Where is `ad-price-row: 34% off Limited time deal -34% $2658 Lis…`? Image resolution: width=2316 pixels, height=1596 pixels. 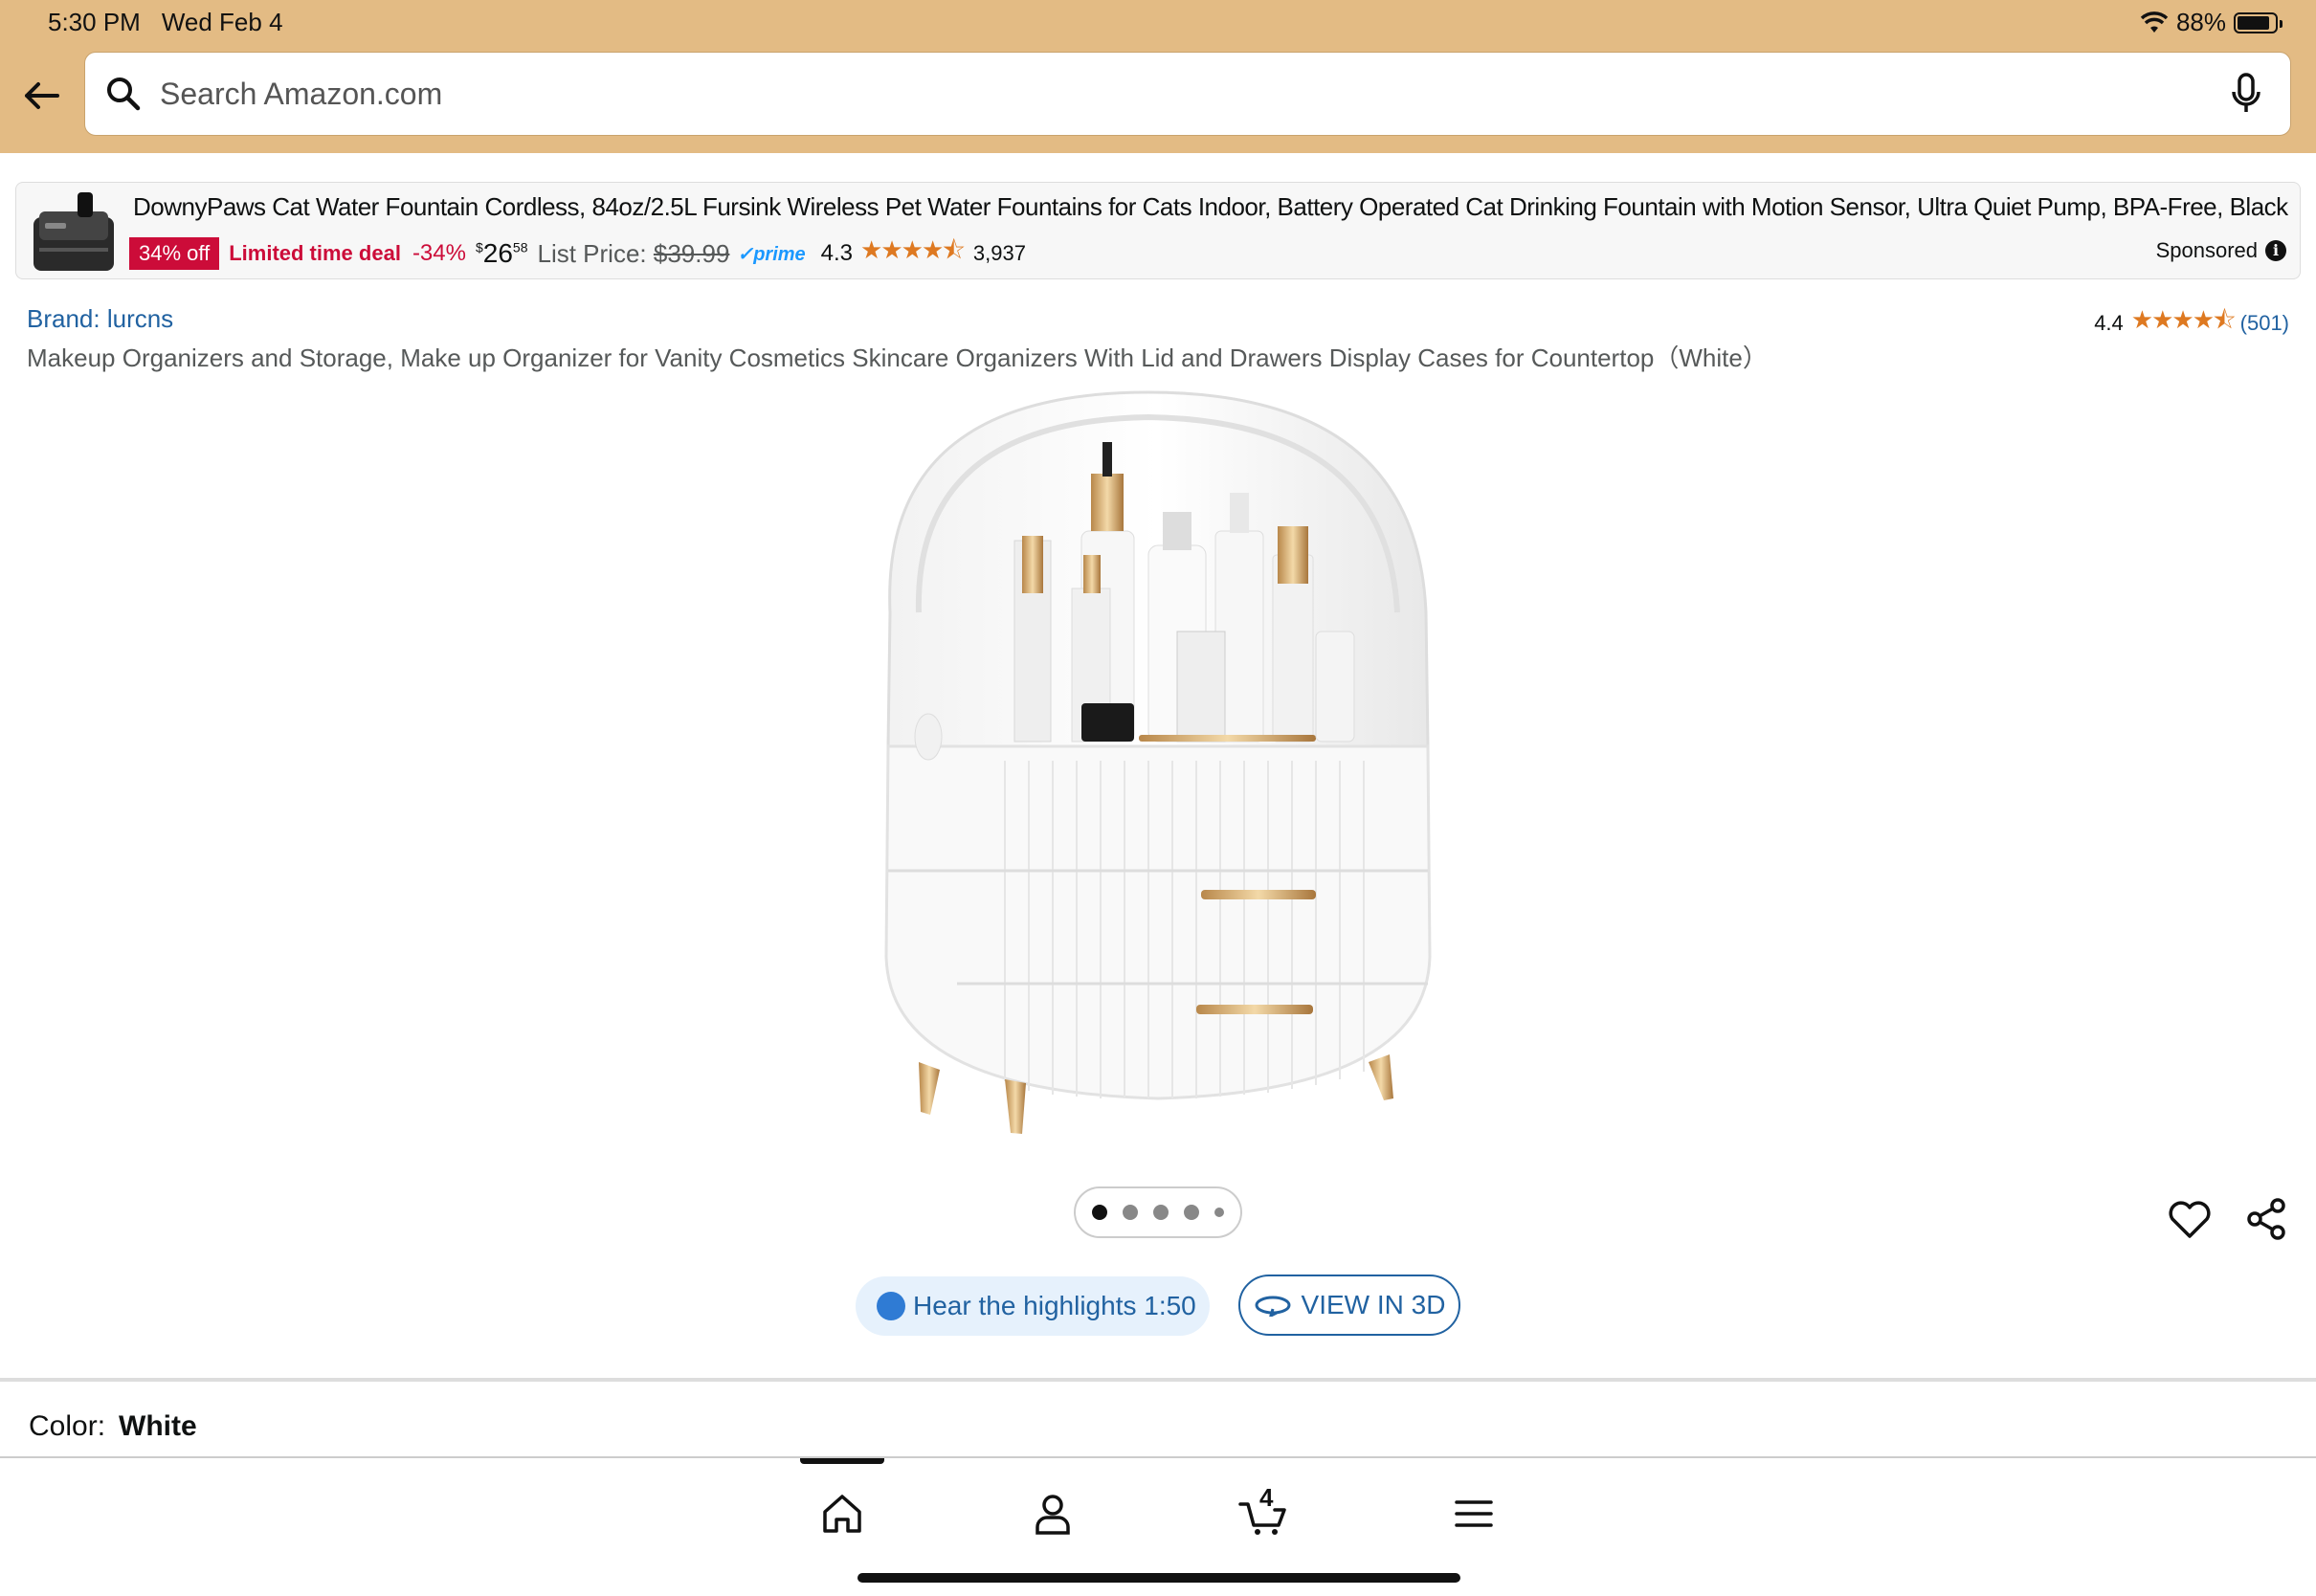 ad-price-row: 34% off Limited time deal -34% $2658 Lis… is located at coordinates (577, 254).